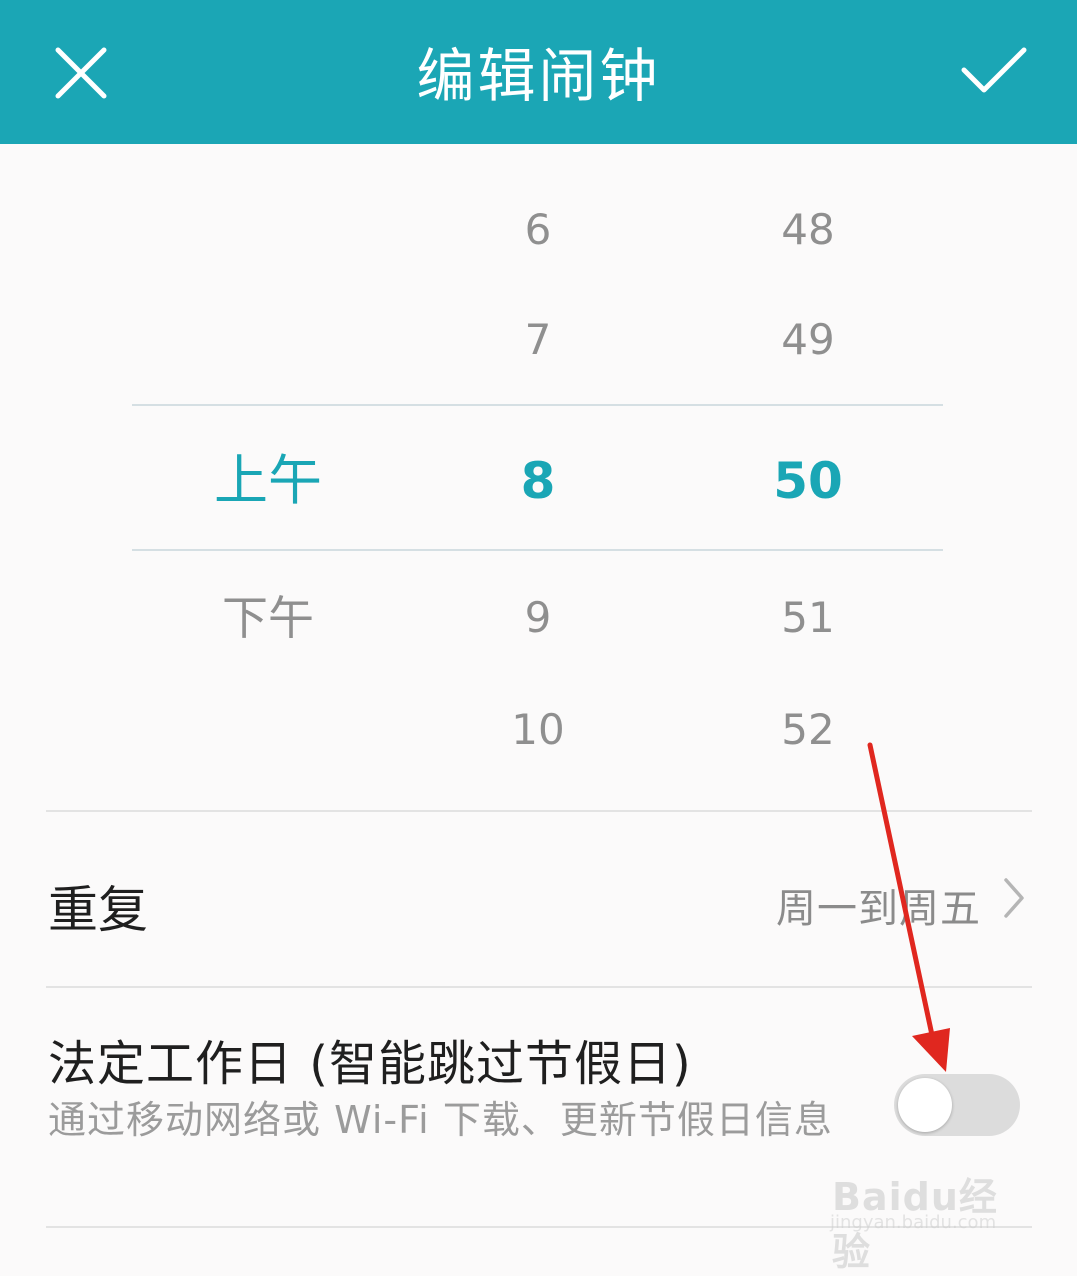  Describe the element at coordinates (538, 730) in the screenshot. I see `hour-option: 10` at that location.